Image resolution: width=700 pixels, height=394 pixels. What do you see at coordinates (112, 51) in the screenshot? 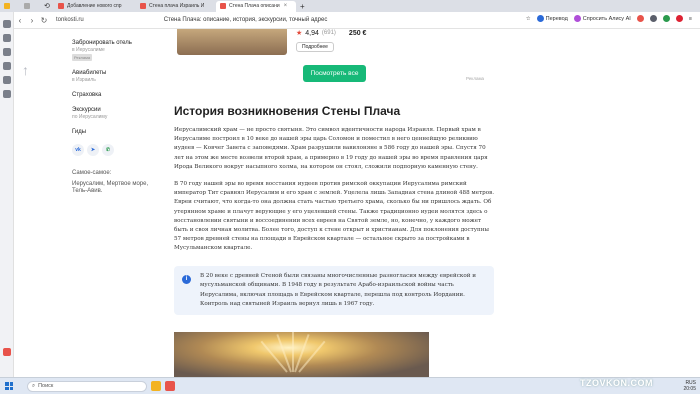
I see `sidebar-item-hotel: Забронировать отель в Иерусалиме Реклама` at bounding box center [112, 51].